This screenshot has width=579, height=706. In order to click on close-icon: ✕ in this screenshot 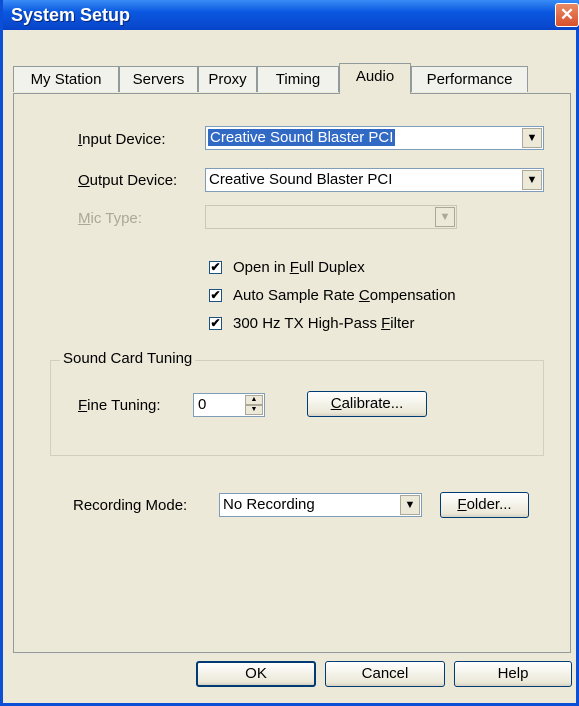, I will do `click(567, 14)`.